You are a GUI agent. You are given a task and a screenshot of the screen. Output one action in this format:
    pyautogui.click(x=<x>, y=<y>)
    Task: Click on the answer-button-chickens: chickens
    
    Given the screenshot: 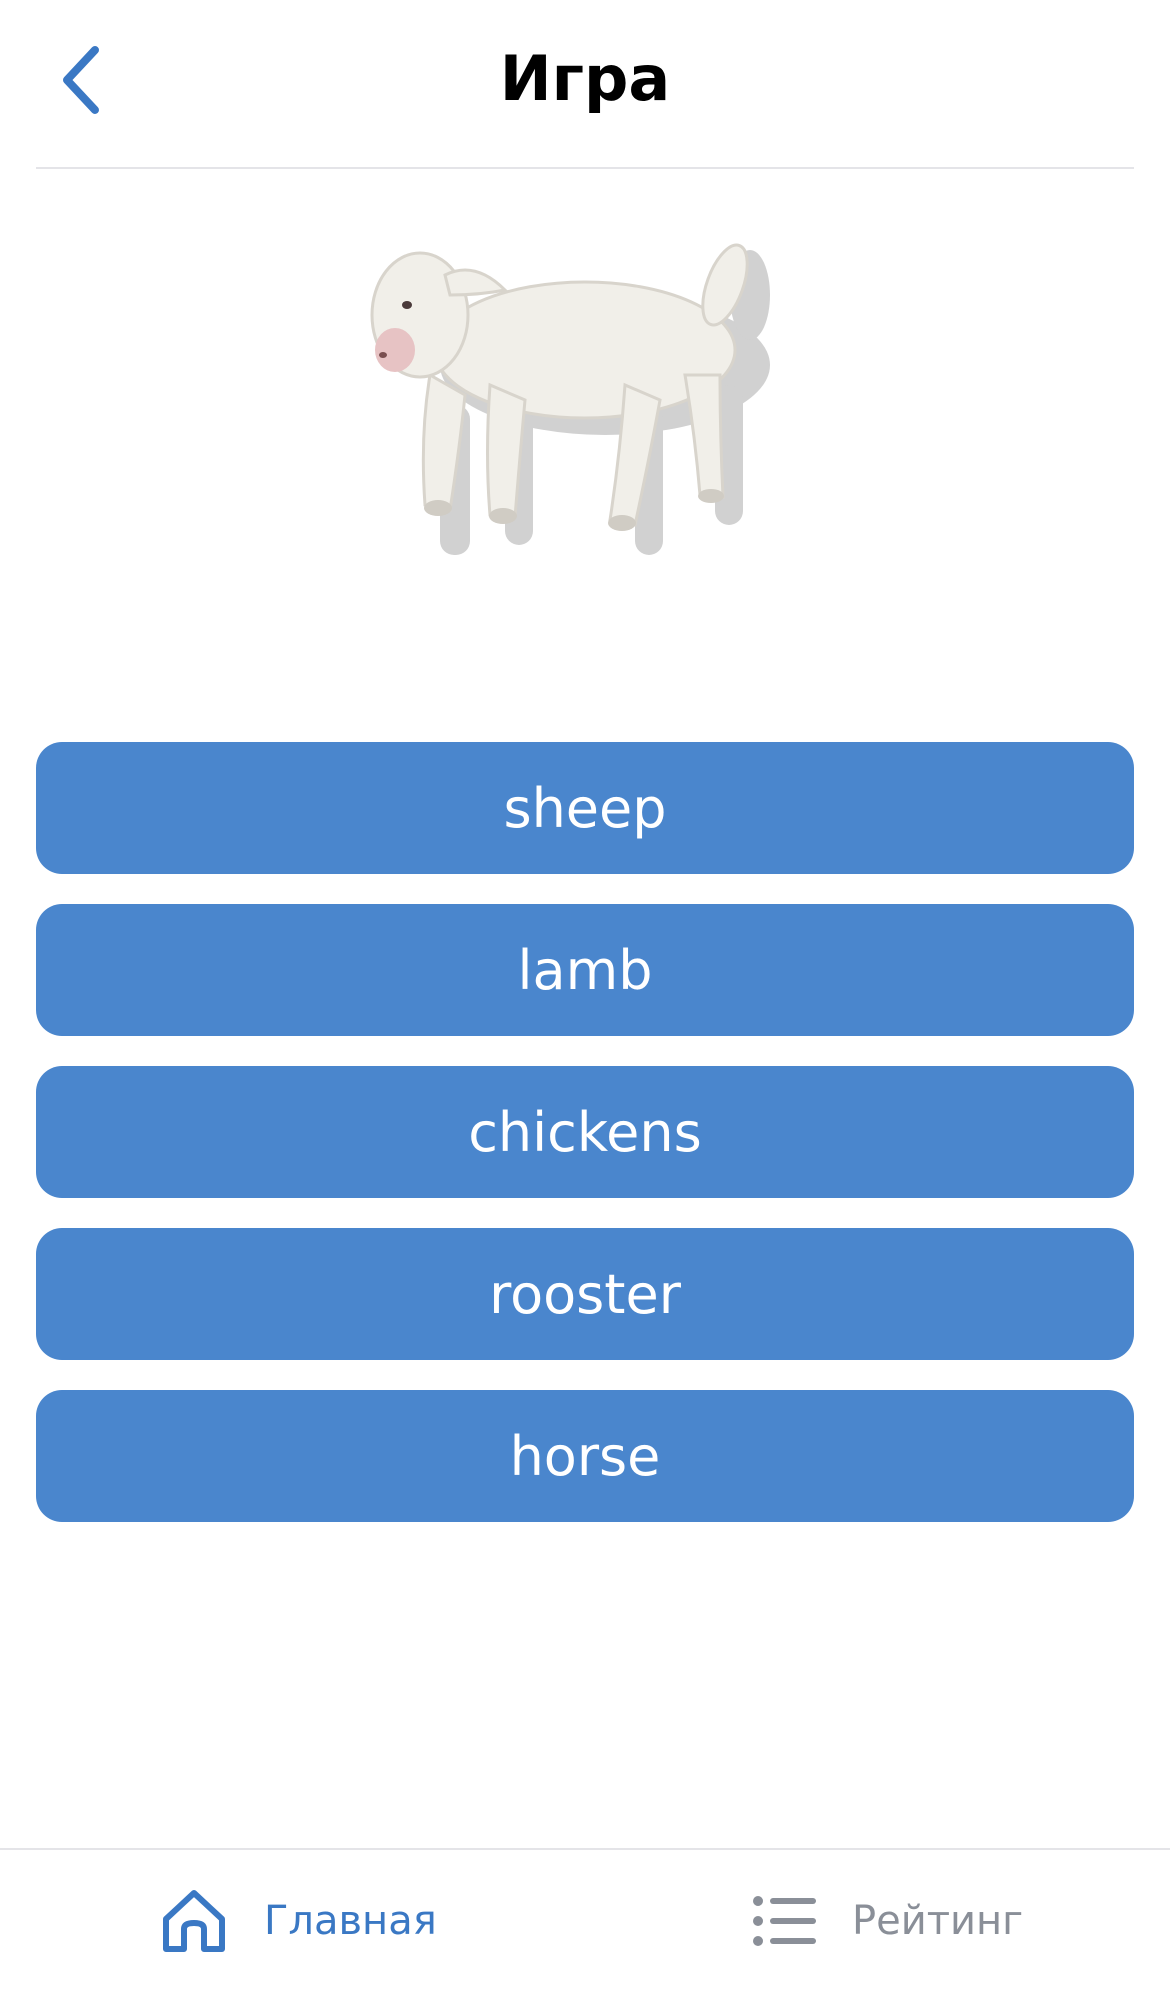 What is the action you would take?
    pyautogui.click(x=585, y=1132)
    